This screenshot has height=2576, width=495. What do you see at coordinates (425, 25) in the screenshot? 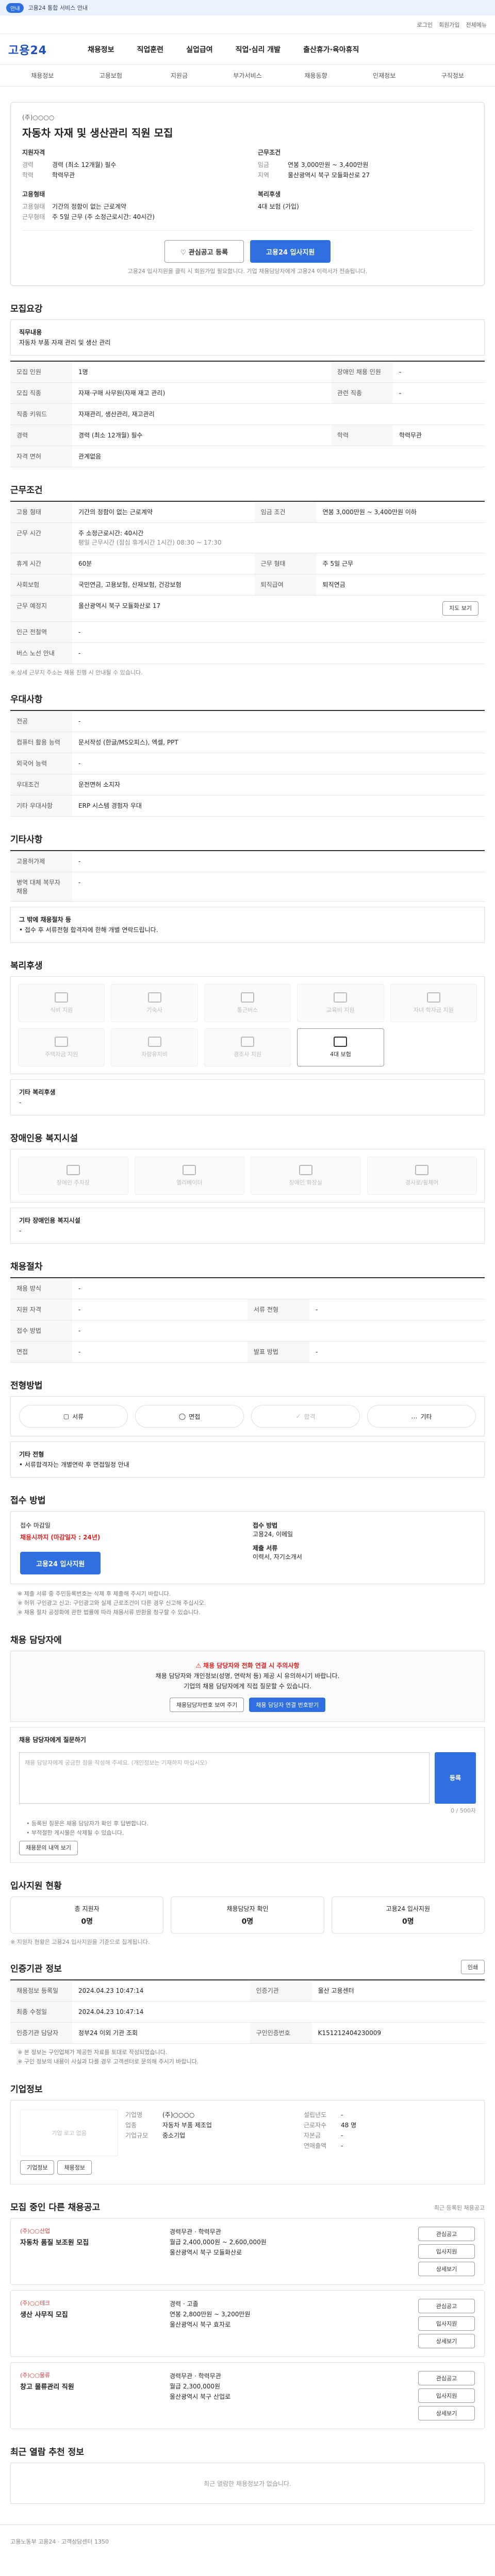
I see `login-link: 로그인` at bounding box center [425, 25].